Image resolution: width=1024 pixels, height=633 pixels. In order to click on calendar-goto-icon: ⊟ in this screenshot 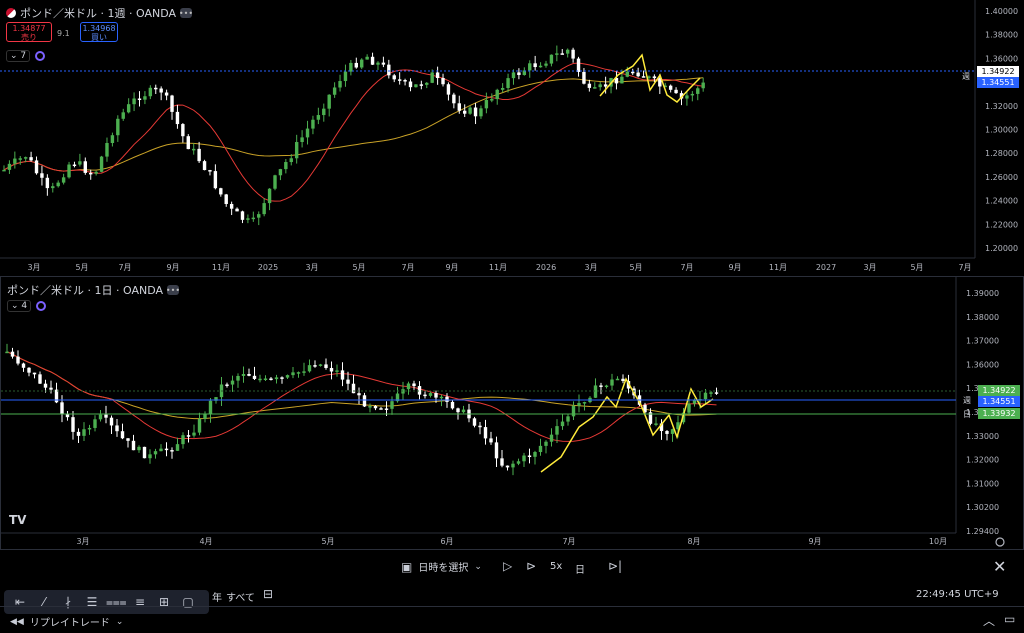, I will do `click(268, 594)`.